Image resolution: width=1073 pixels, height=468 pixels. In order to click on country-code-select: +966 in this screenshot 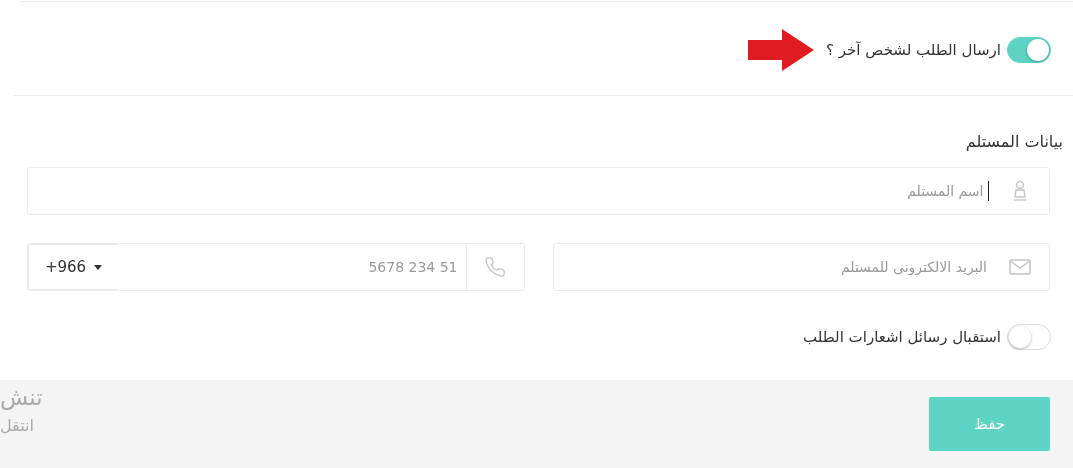, I will do `click(73, 267)`.